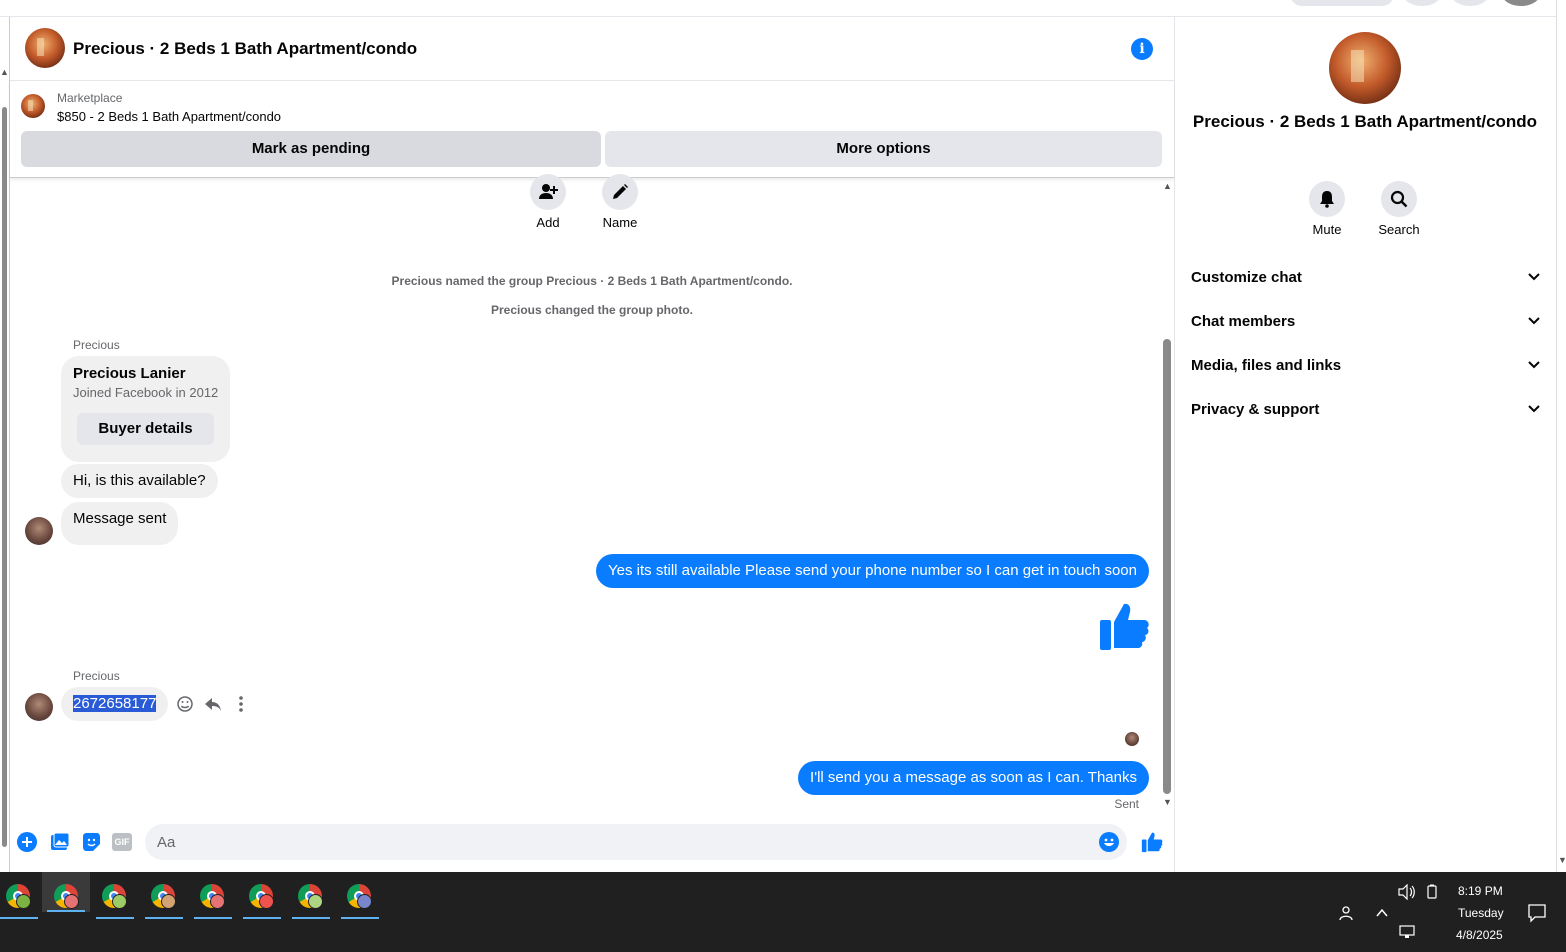  I want to click on seen-avatar, so click(1132, 739).